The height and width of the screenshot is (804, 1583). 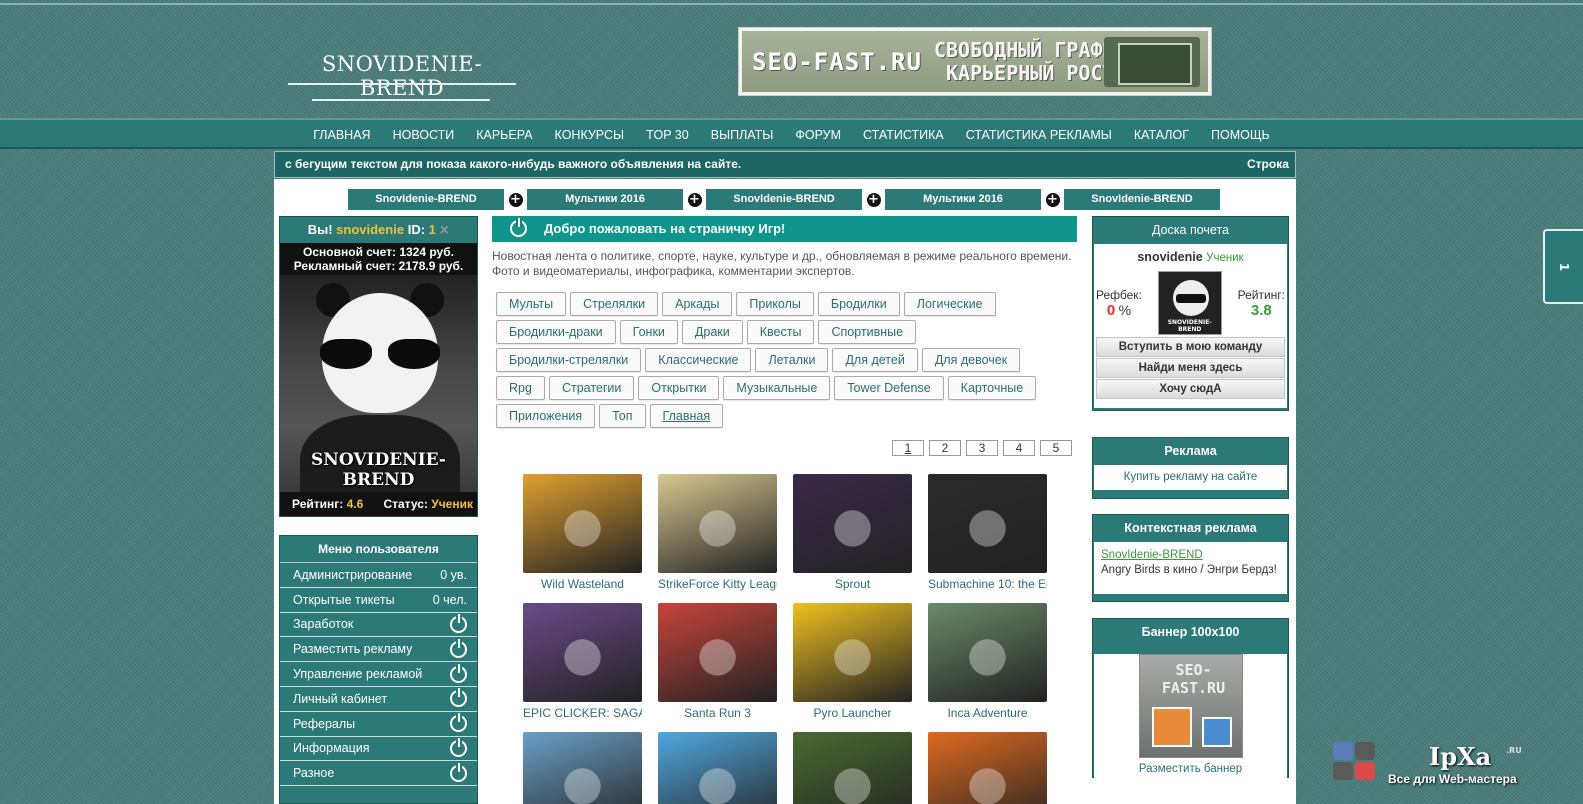 What do you see at coordinates (569, 360) in the screenshot?
I see `category-button: Бродилки-стрелялки` at bounding box center [569, 360].